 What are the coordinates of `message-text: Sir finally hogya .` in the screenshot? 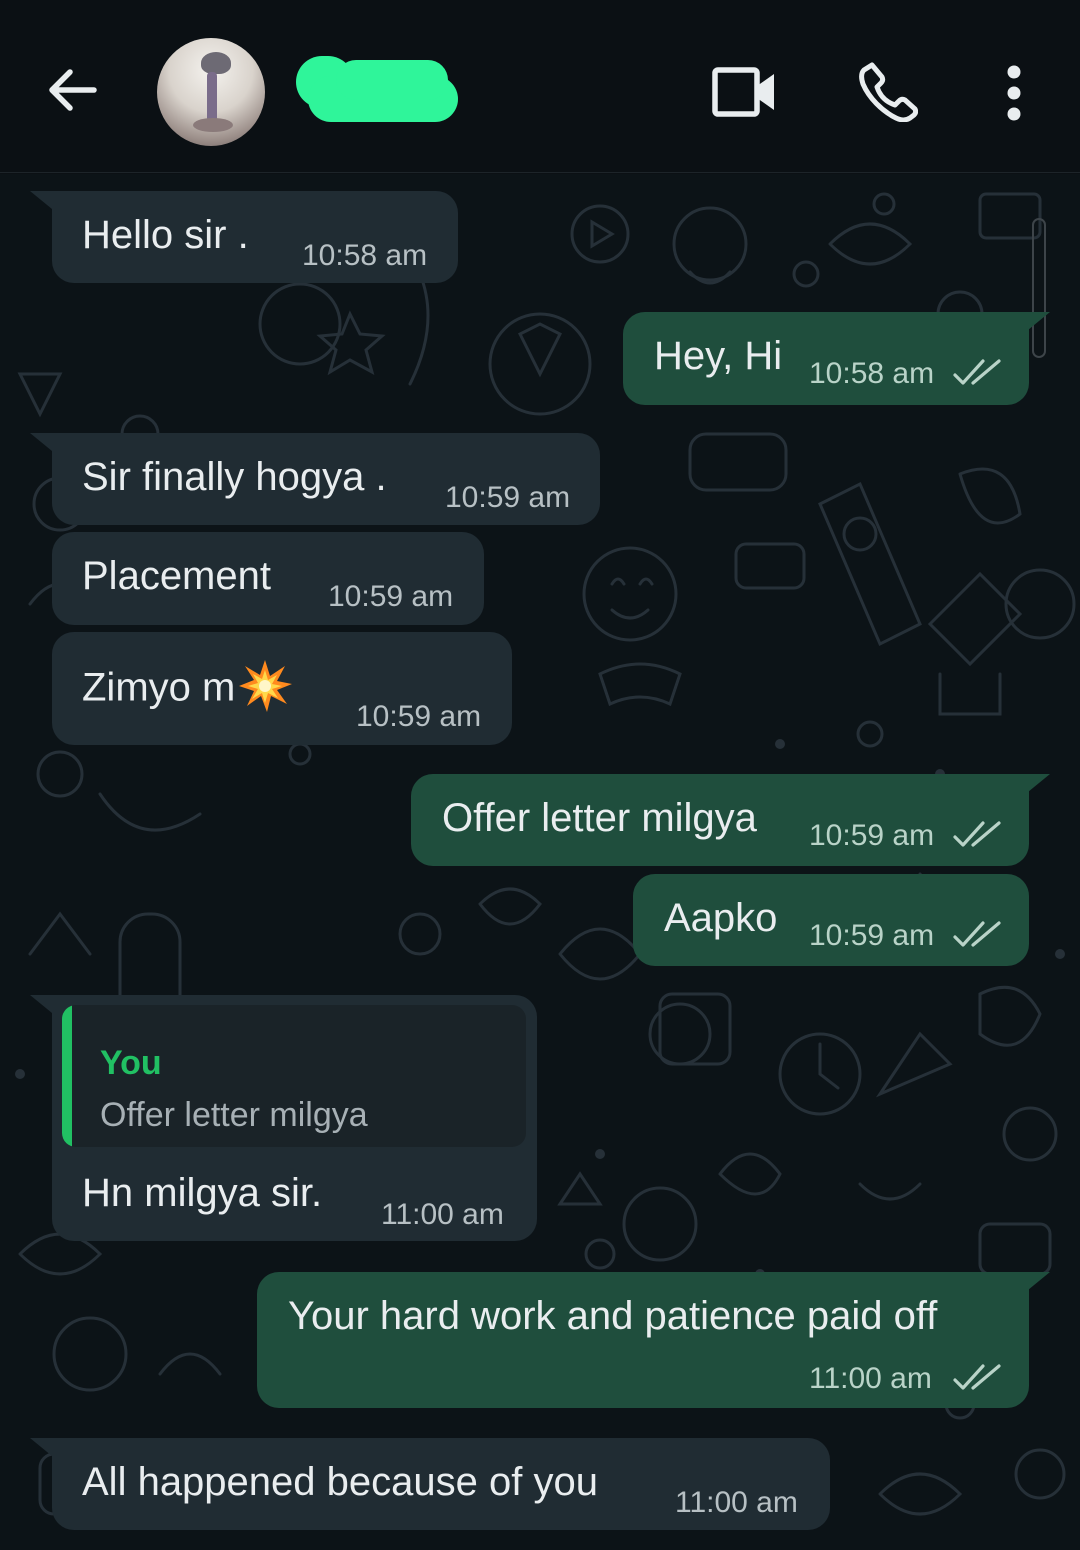 It's located at (234, 477).